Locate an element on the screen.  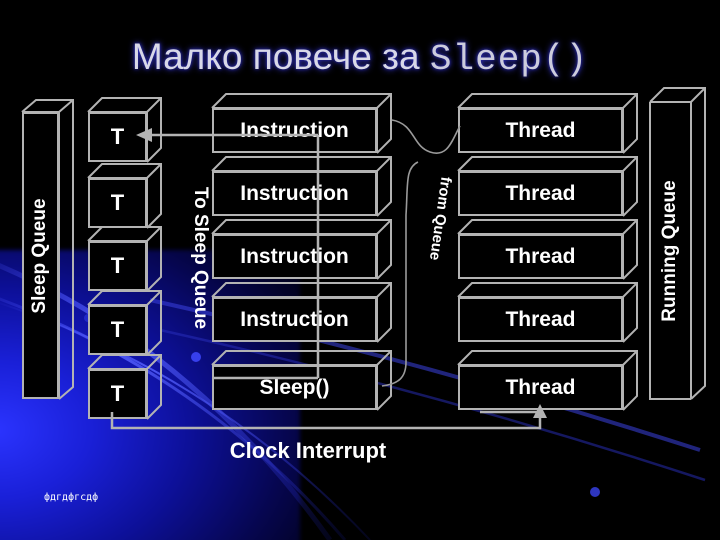
clock-interrupt-label: Clock Interrupt is located at coordinates (308, 450).